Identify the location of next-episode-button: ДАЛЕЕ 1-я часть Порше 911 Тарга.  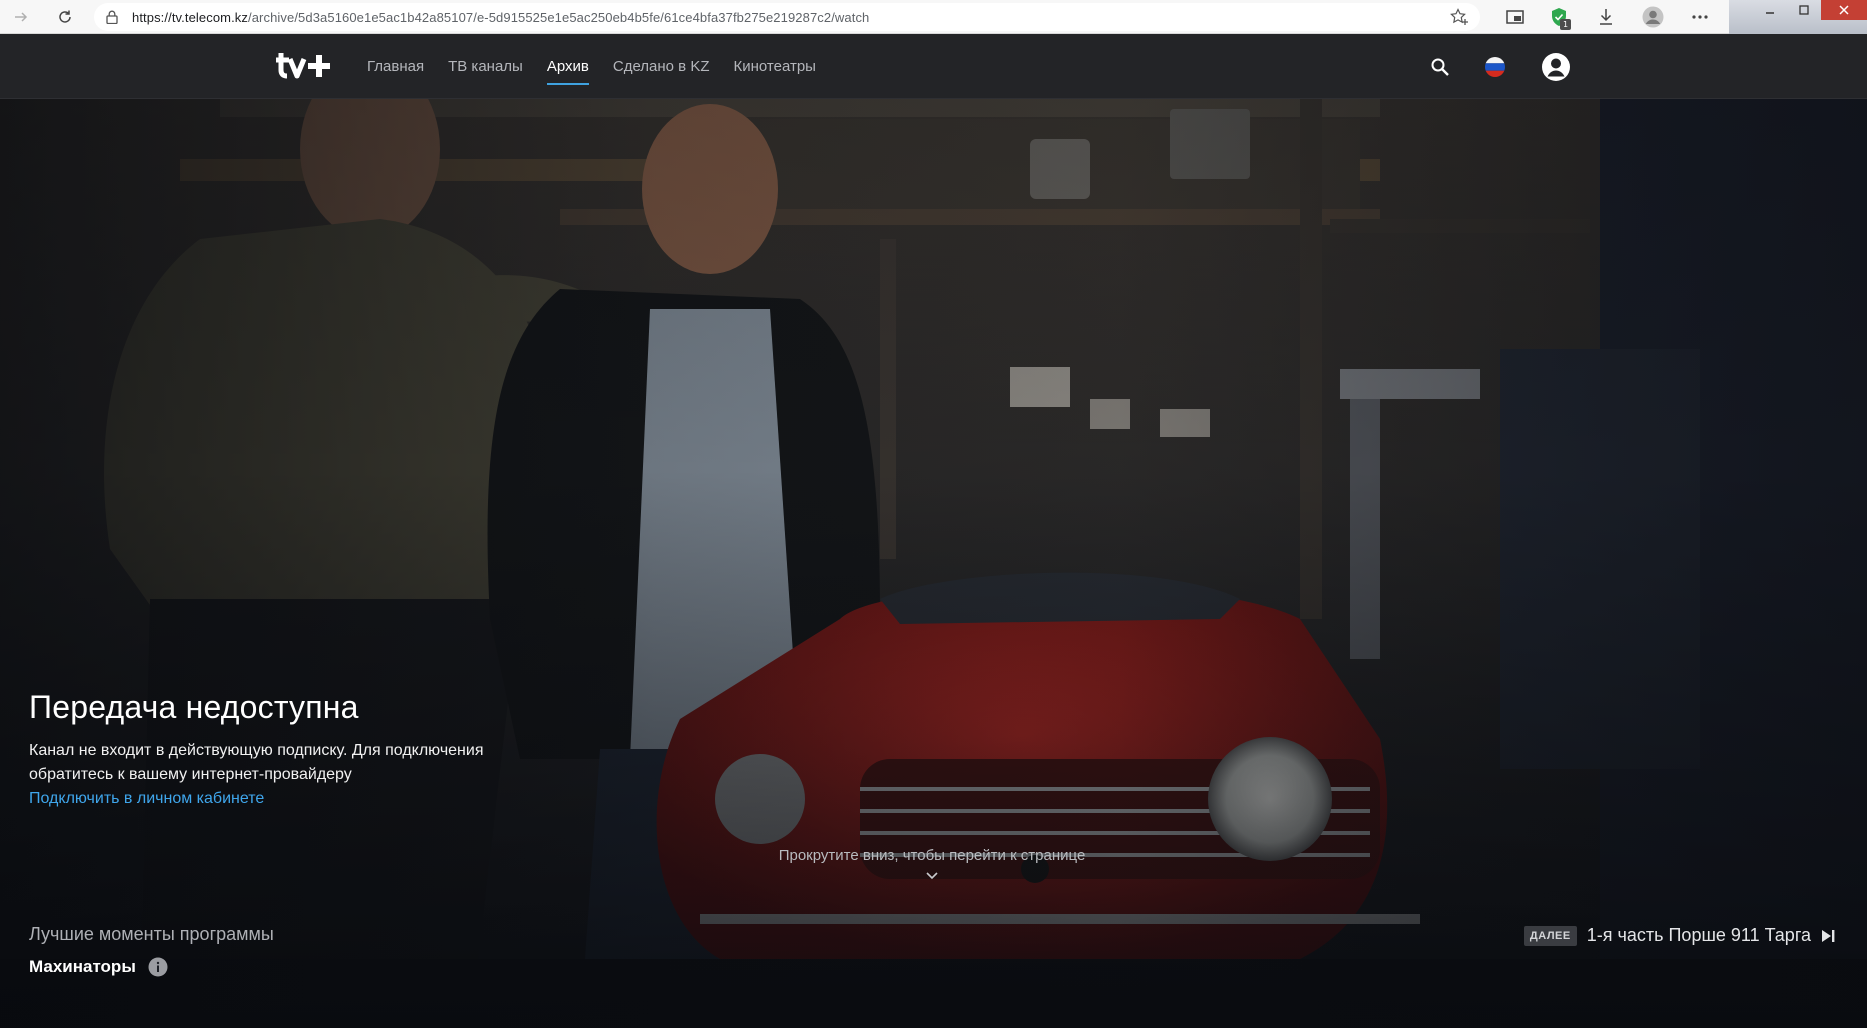
(1680, 935).